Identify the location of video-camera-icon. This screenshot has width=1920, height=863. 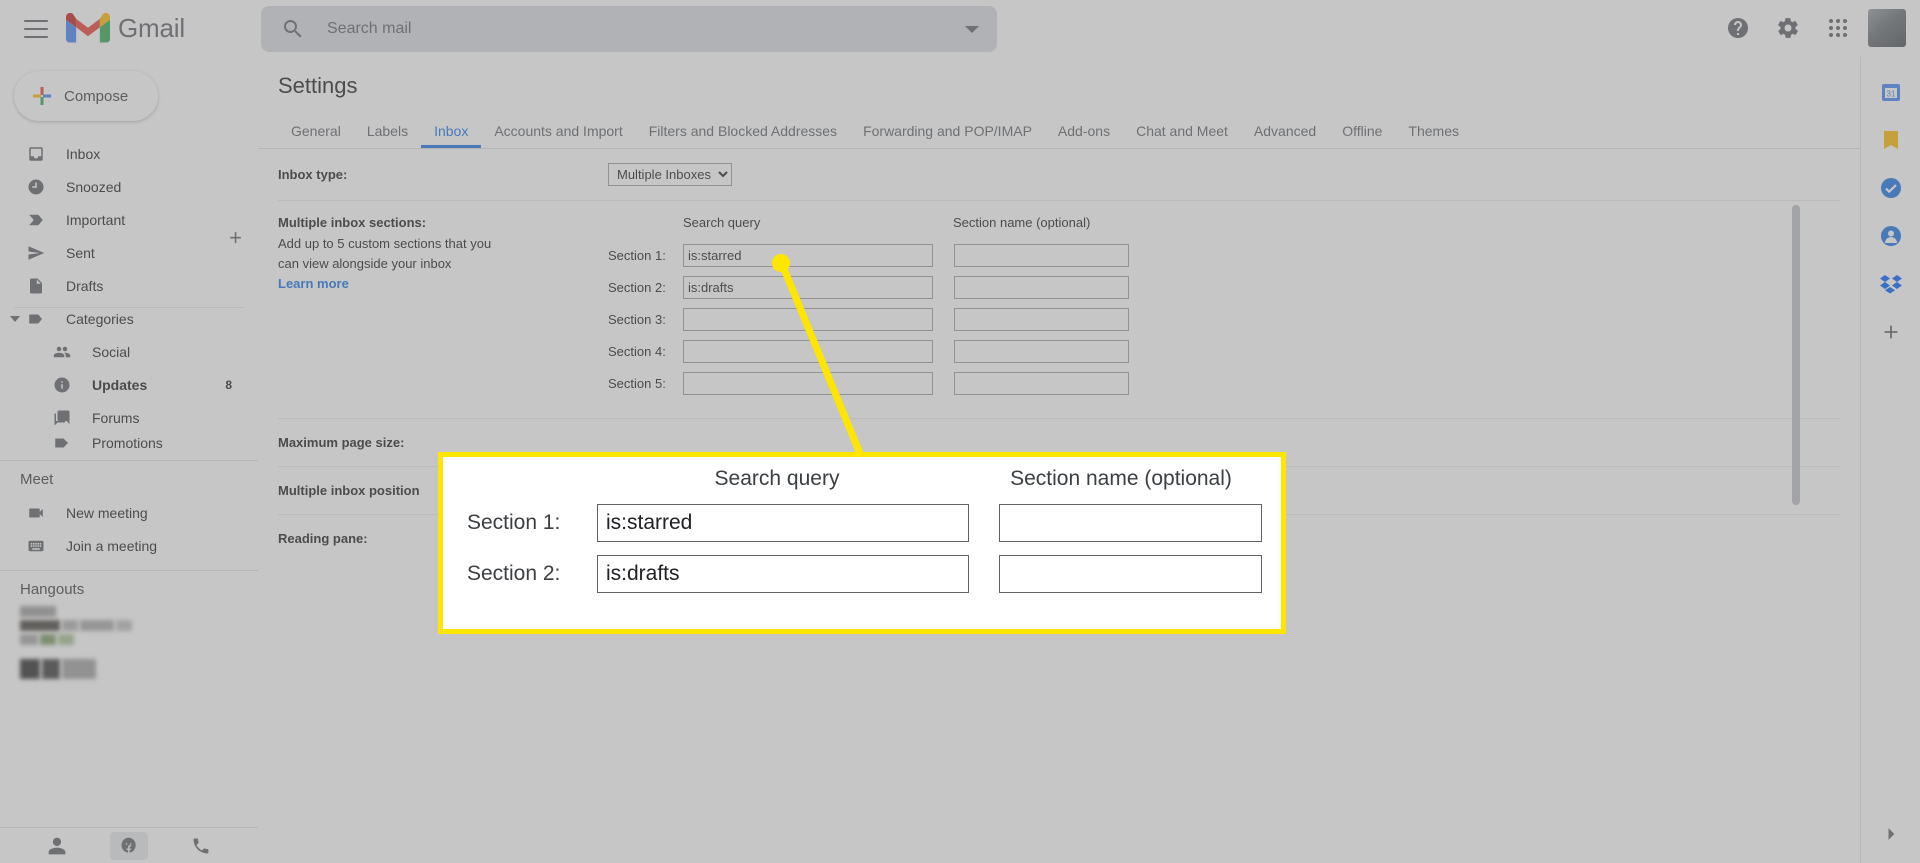
(36, 513).